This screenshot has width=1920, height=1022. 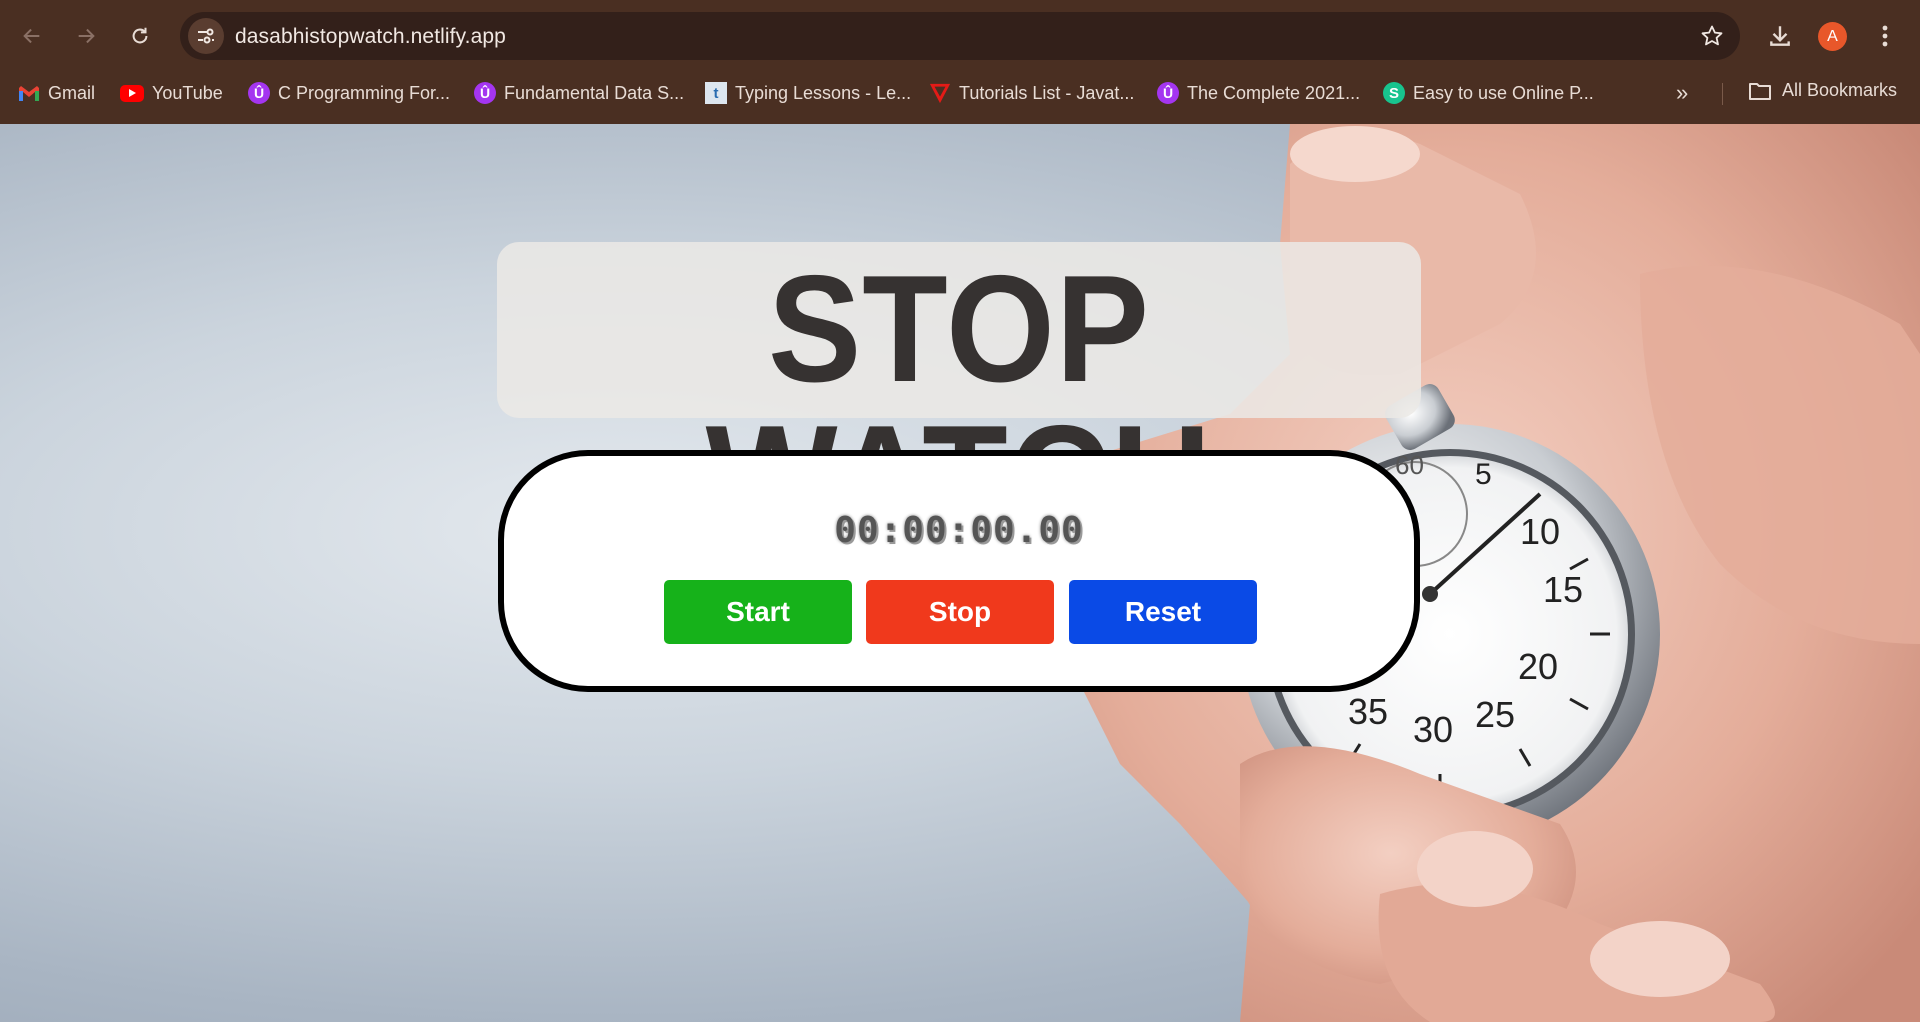 What do you see at coordinates (959, 530) in the screenshot?
I see `time-display: 00:00:00.00` at bounding box center [959, 530].